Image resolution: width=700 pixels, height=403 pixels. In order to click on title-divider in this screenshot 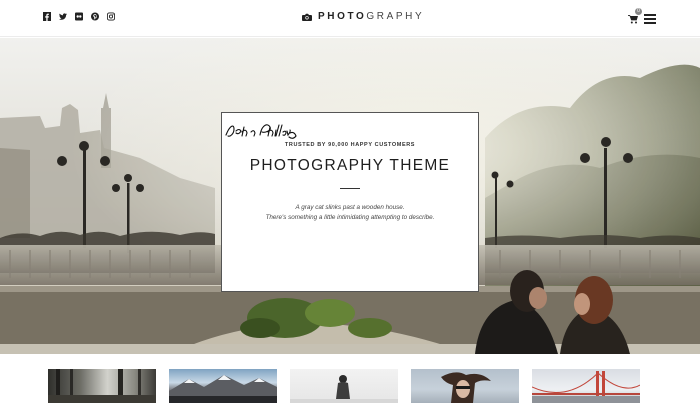, I will do `click(350, 188)`.